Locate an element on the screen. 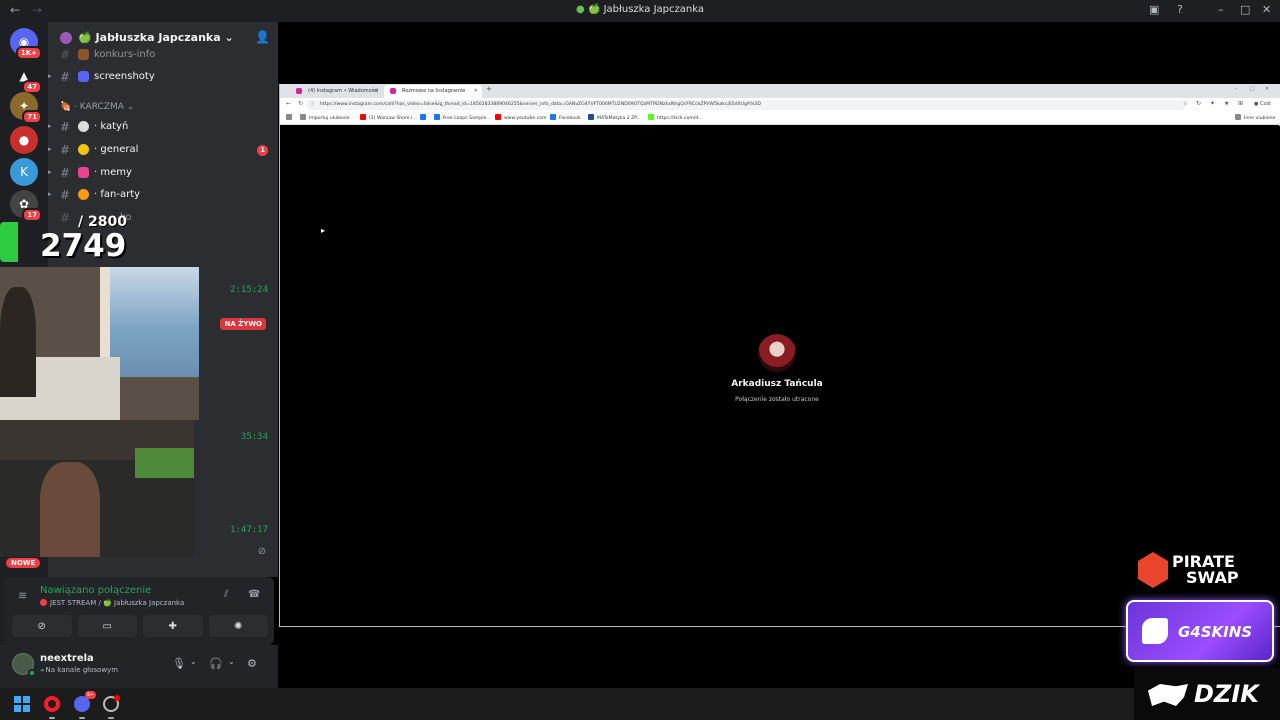 The width and height of the screenshot is (1280, 720). avatar is located at coordinates (24, 665).